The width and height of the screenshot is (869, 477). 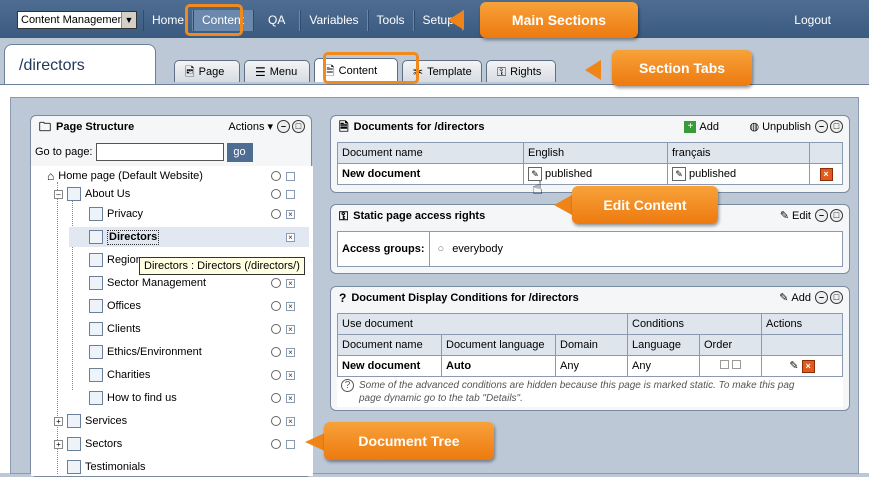 I want to click on francais-cell: ✎ published, so click(x=738, y=174).